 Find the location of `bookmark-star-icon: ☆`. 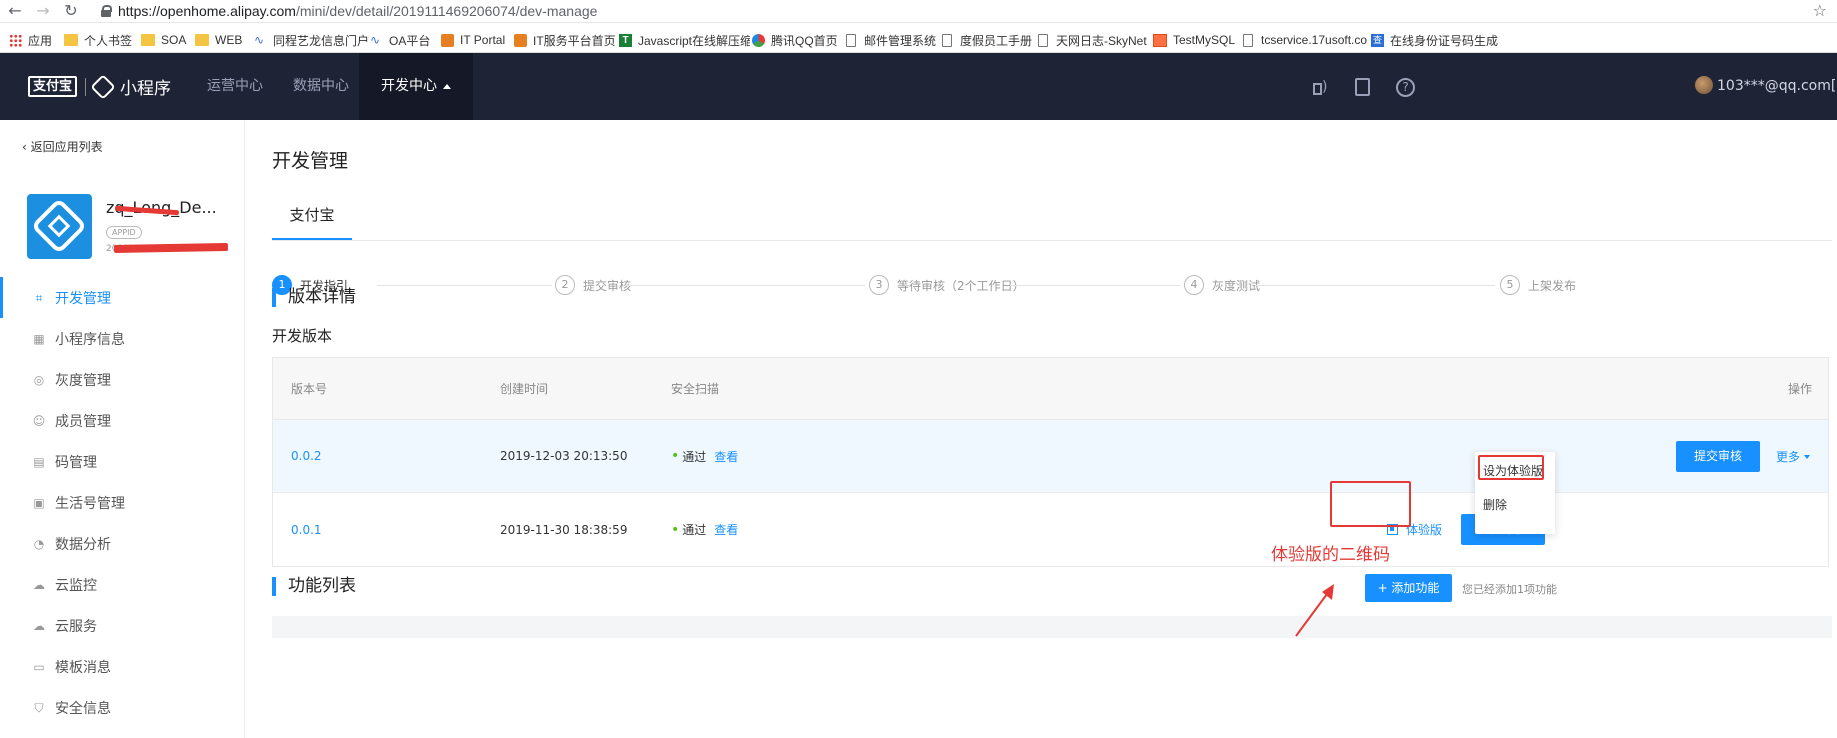

bookmark-star-icon: ☆ is located at coordinates (1820, 10).